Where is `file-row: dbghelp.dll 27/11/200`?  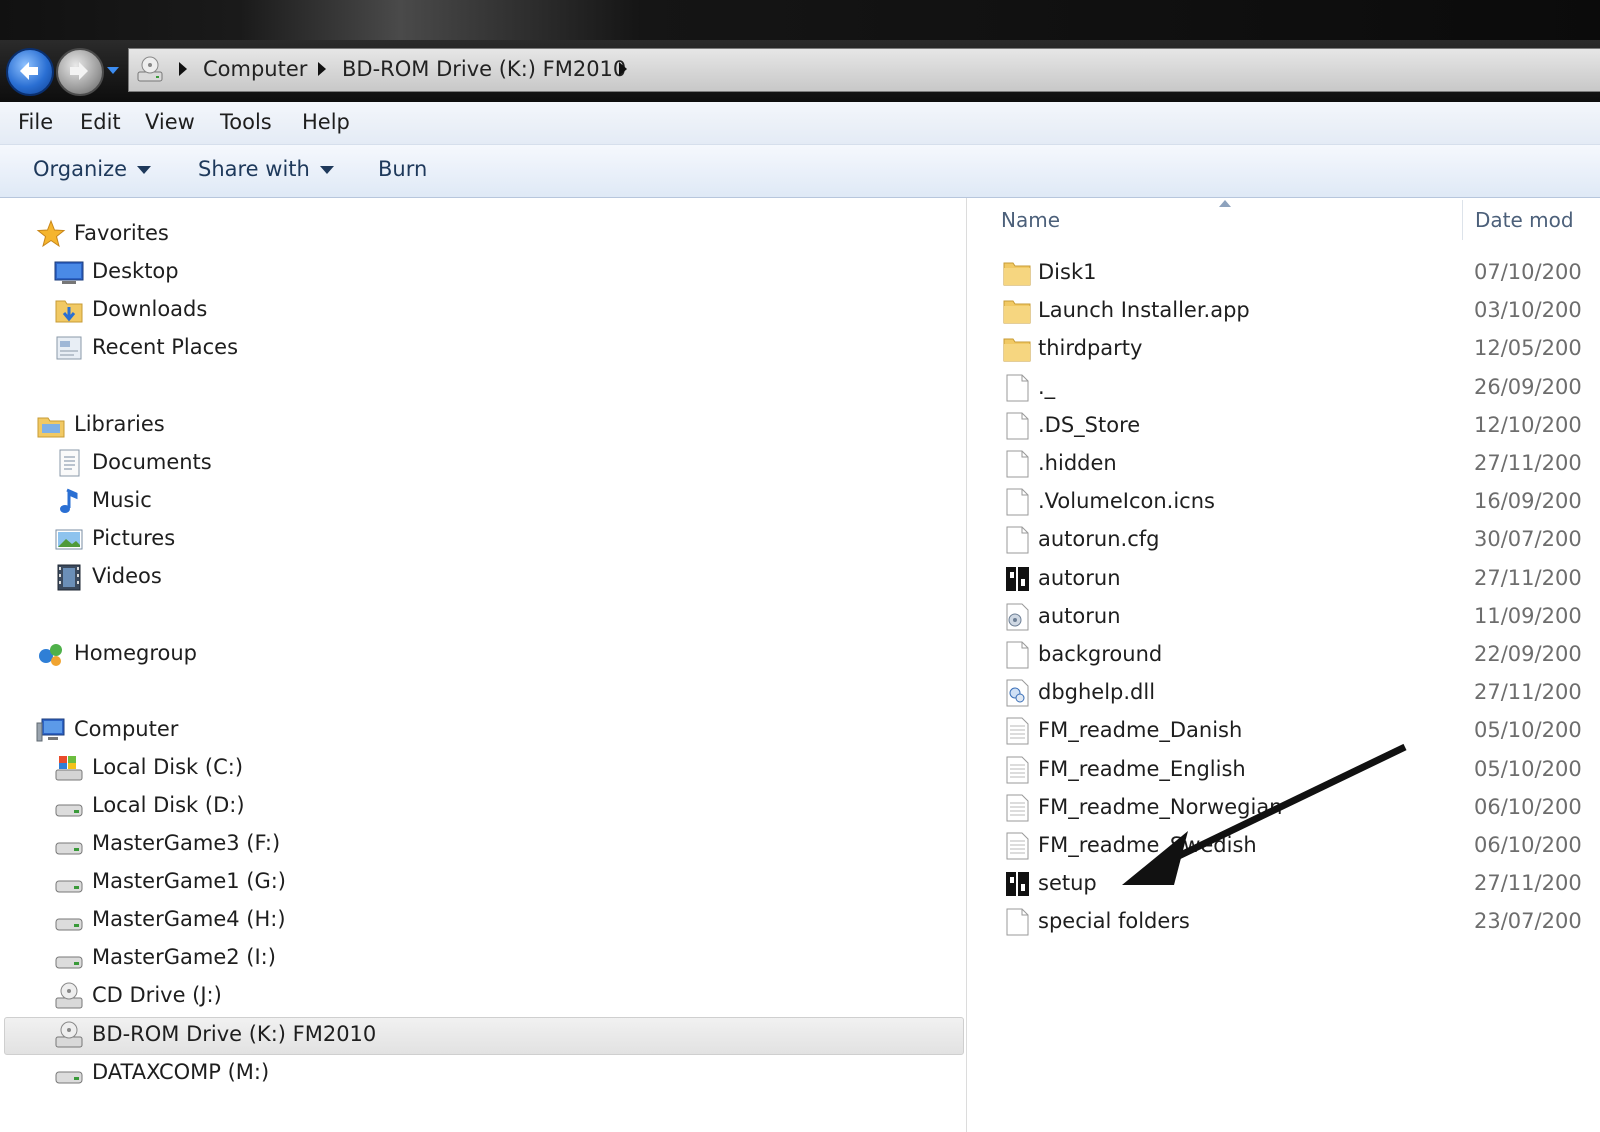
file-row: dbghelp.dll 27/11/200 is located at coordinates (1300, 693).